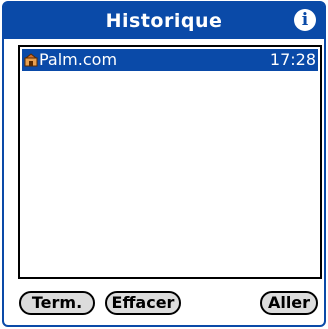 The image size is (328, 329). I want to click on go-button: Aller, so click(289, 303).